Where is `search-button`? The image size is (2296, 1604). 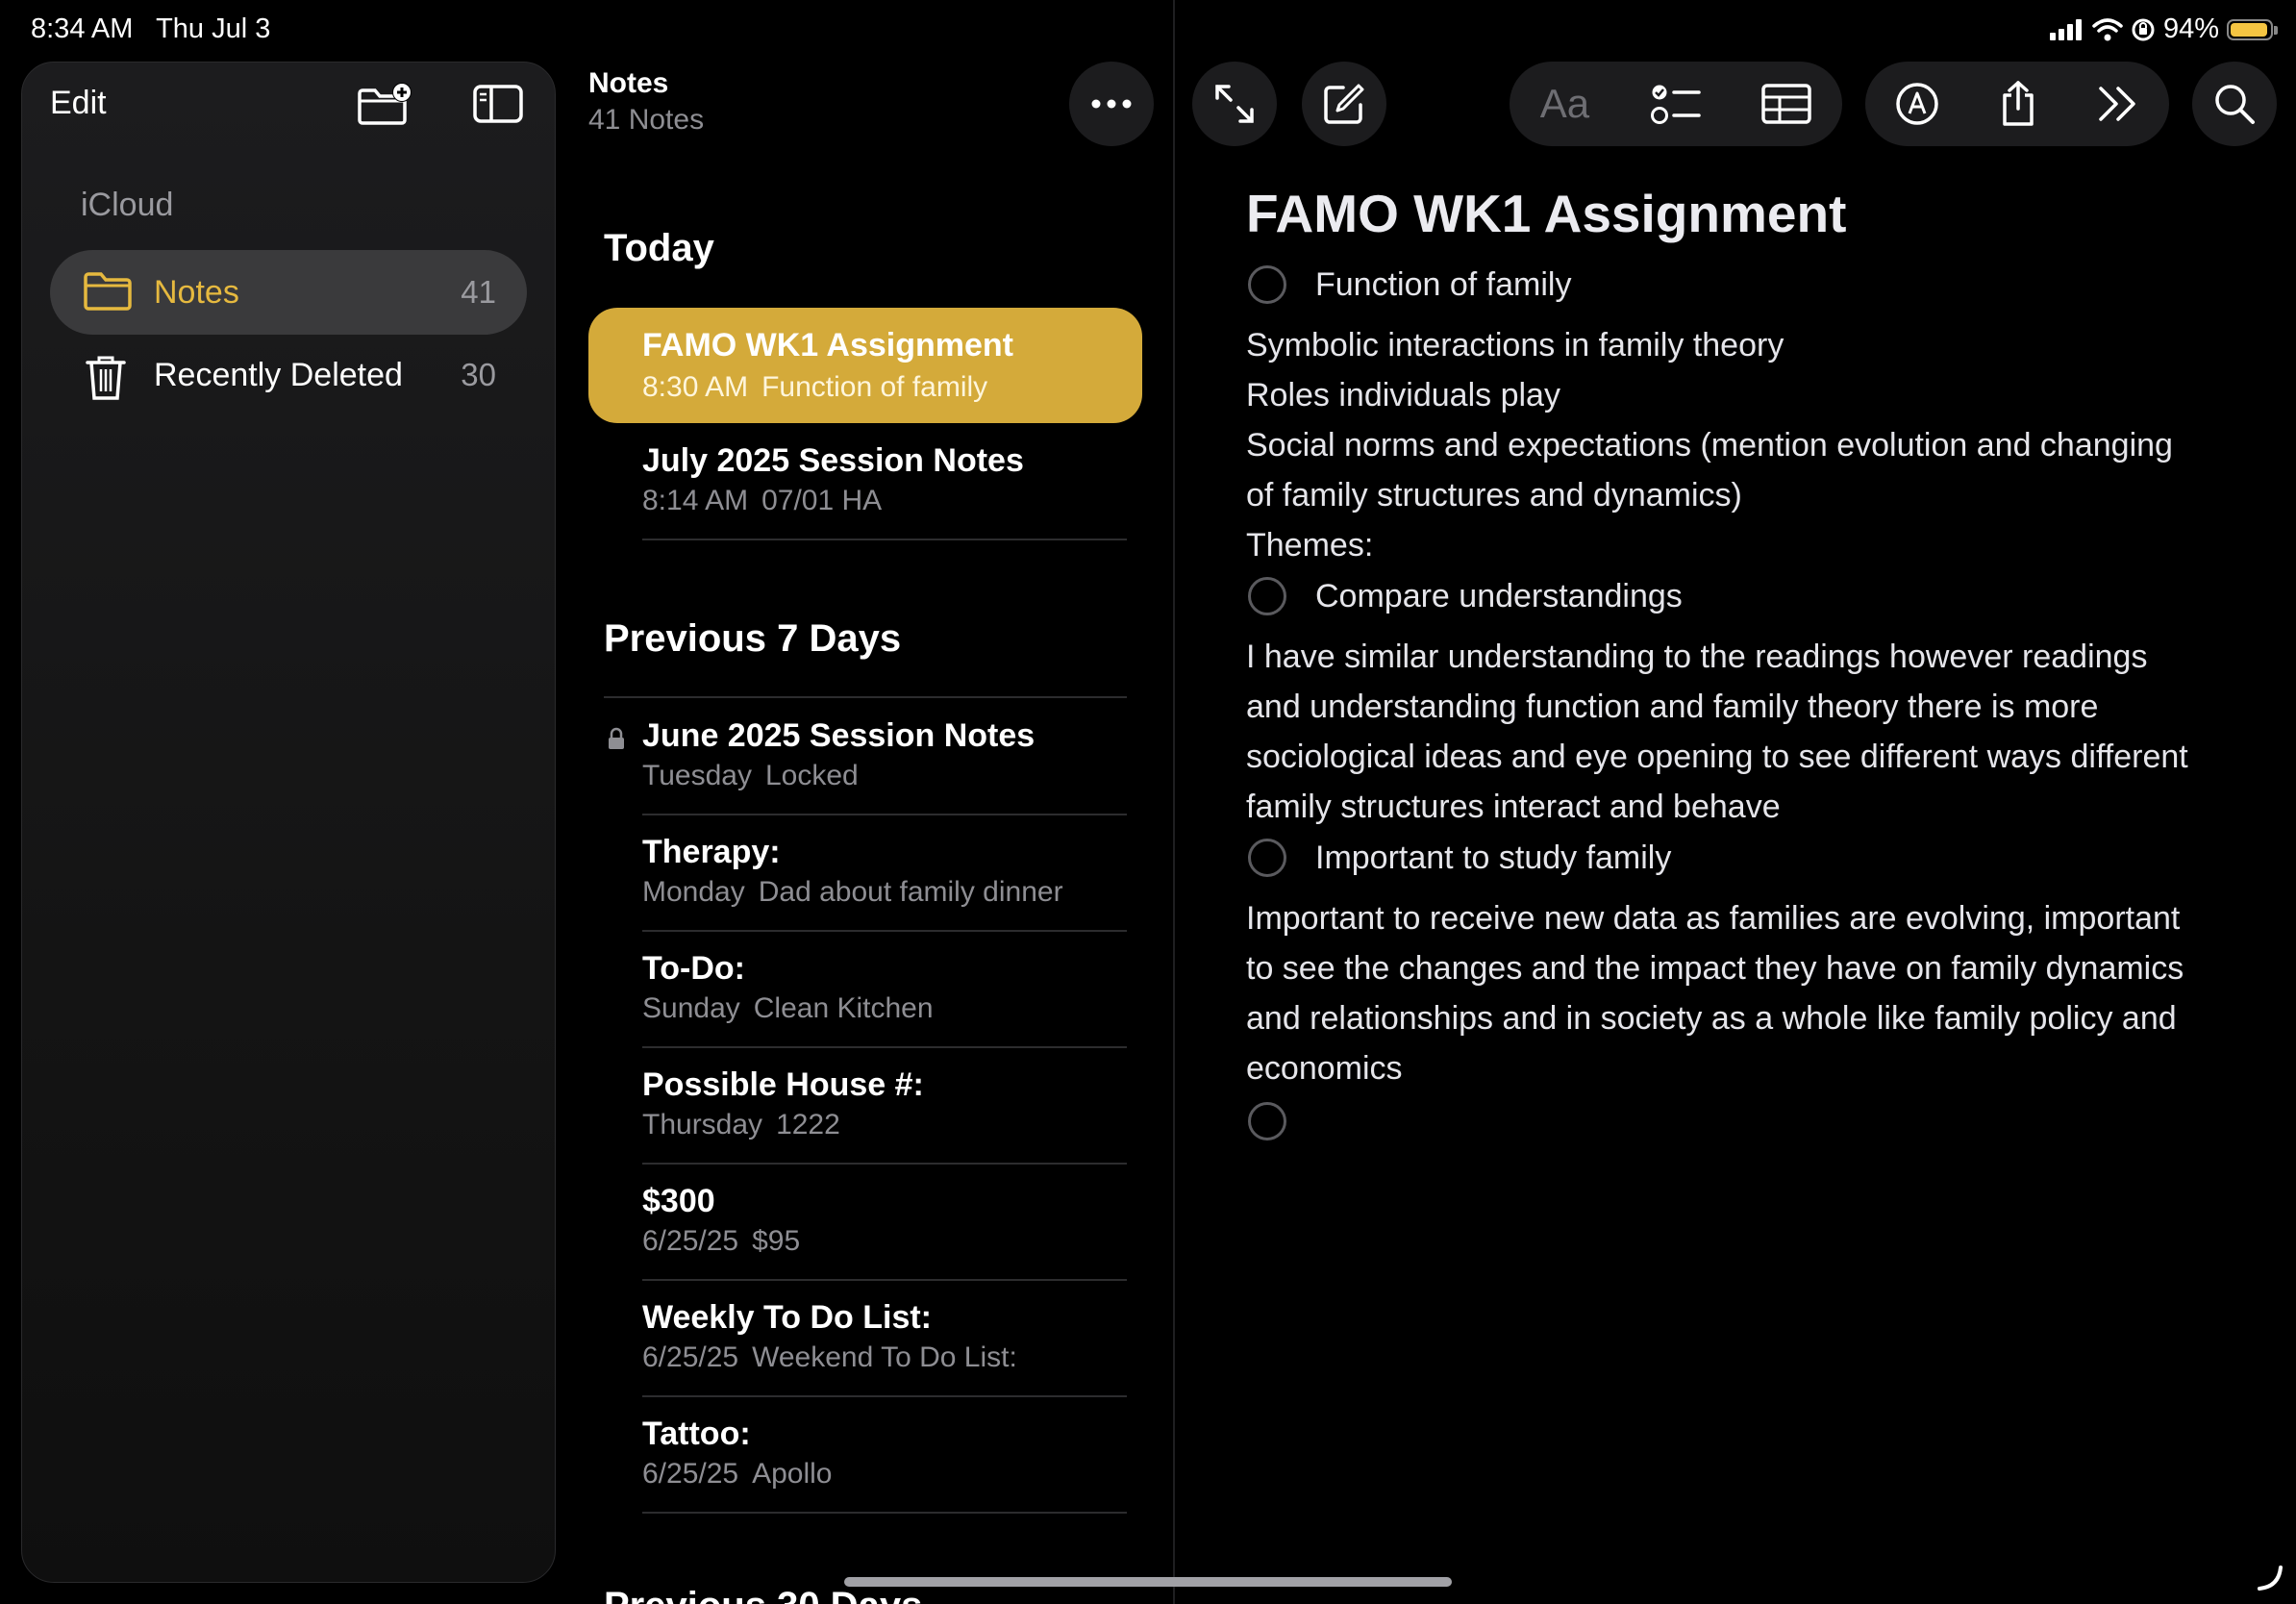 search-button is located at coordinates (2234, 104).